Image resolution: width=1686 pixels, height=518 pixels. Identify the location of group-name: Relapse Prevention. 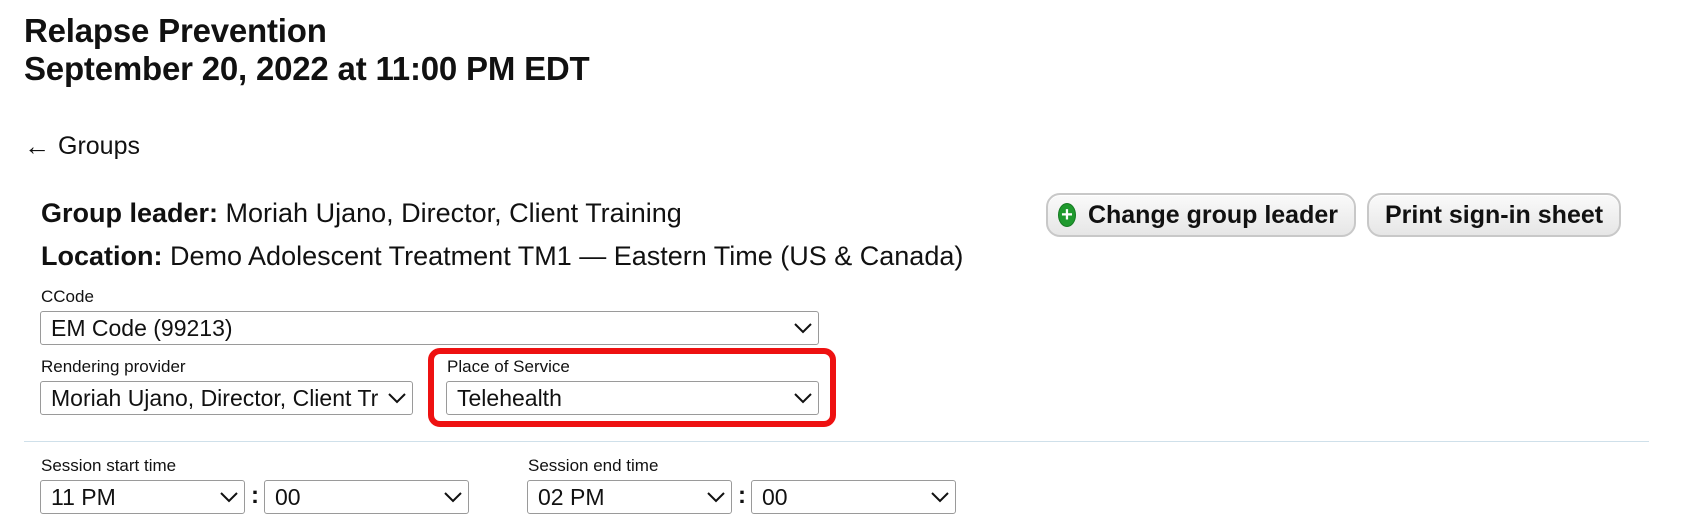
(175, 30).